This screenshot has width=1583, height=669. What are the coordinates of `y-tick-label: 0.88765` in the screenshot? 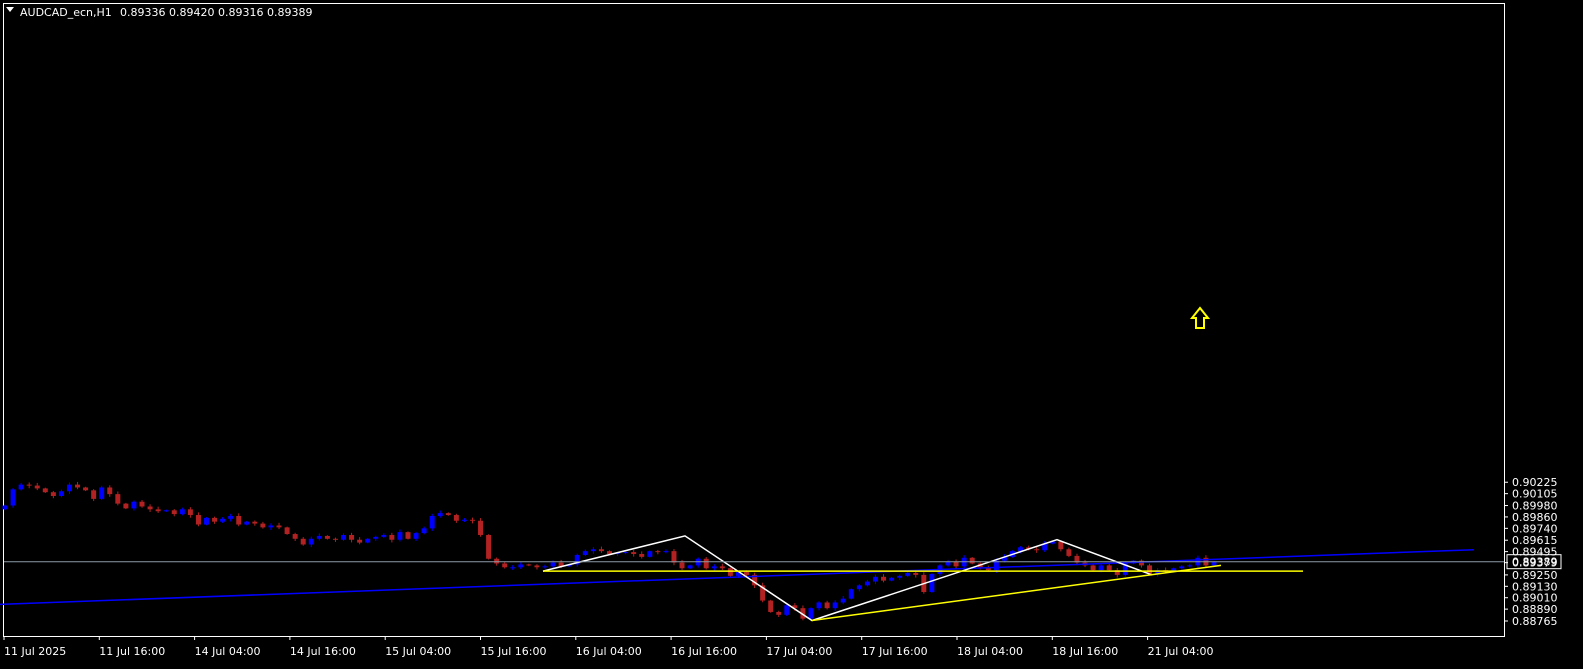 It's located at (1535, 621).